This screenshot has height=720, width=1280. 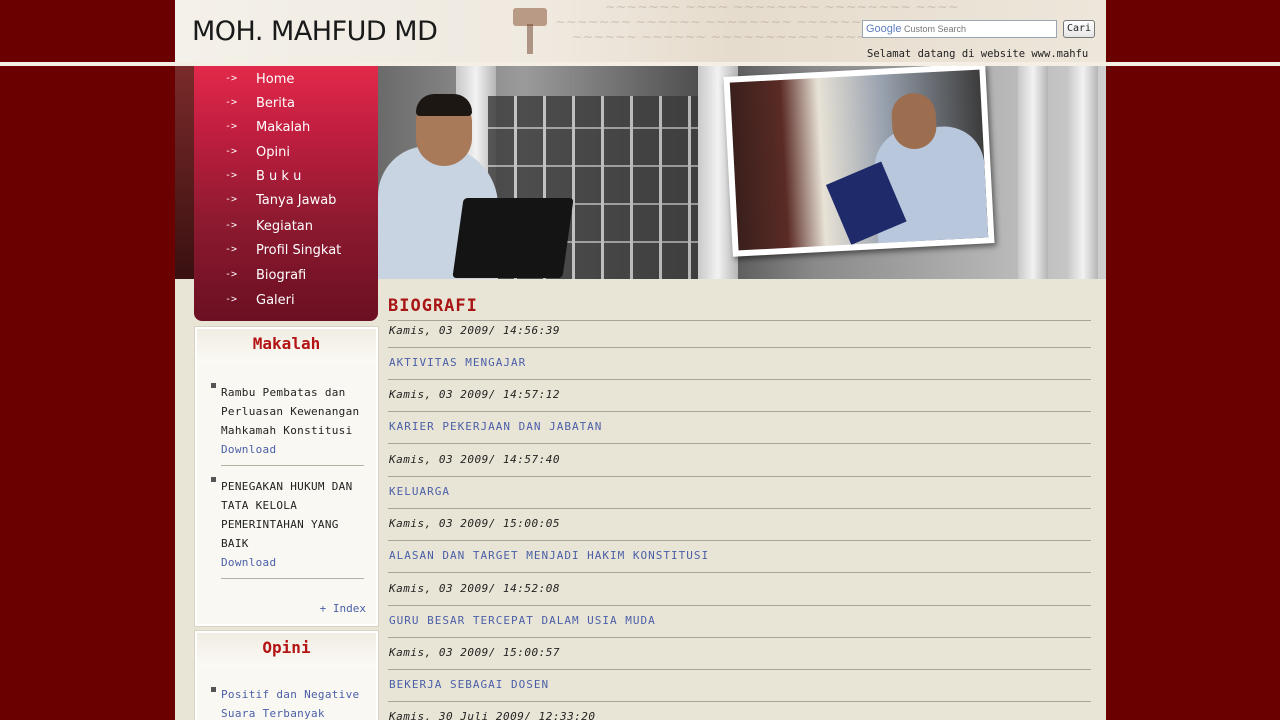 I want to click on list-item: Positif dan Negative Suara Terbanyak, so click(x=293, y=702).